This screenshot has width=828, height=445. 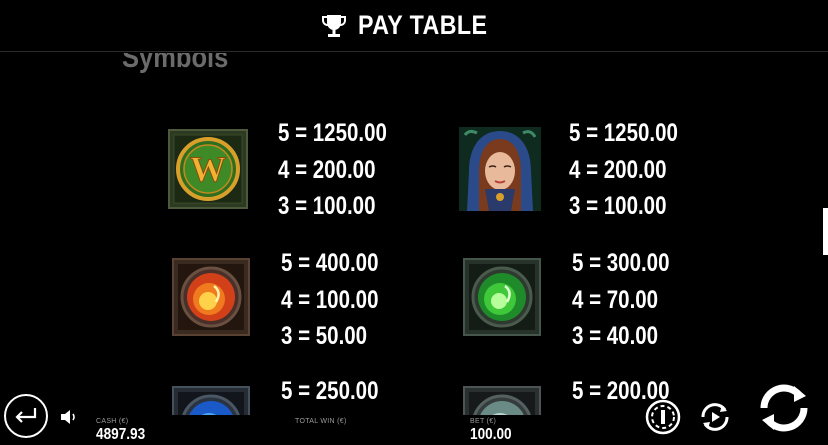 What do you see at coordinates (615, 299) in the screenshot?
I see `payout-4: 4 = 70.00` at bounding box center [615, 299].